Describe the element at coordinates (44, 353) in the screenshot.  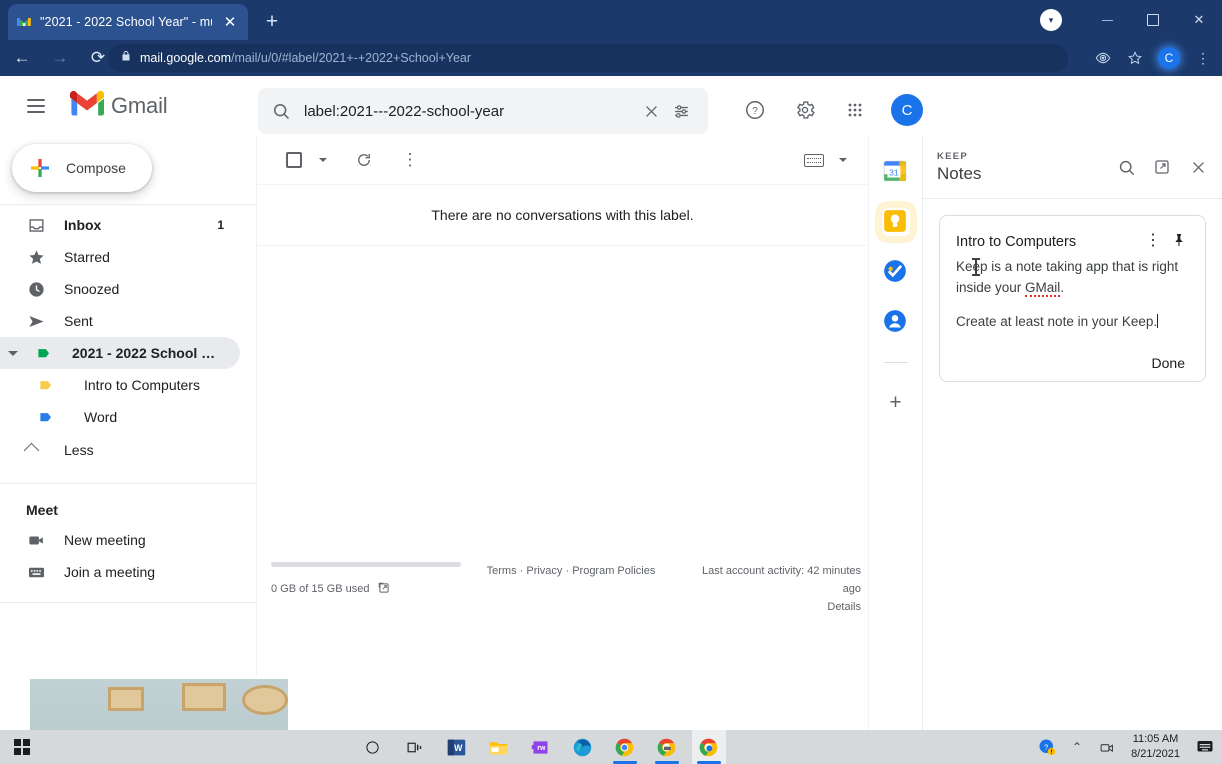
I see `label-color-icon` at that location.